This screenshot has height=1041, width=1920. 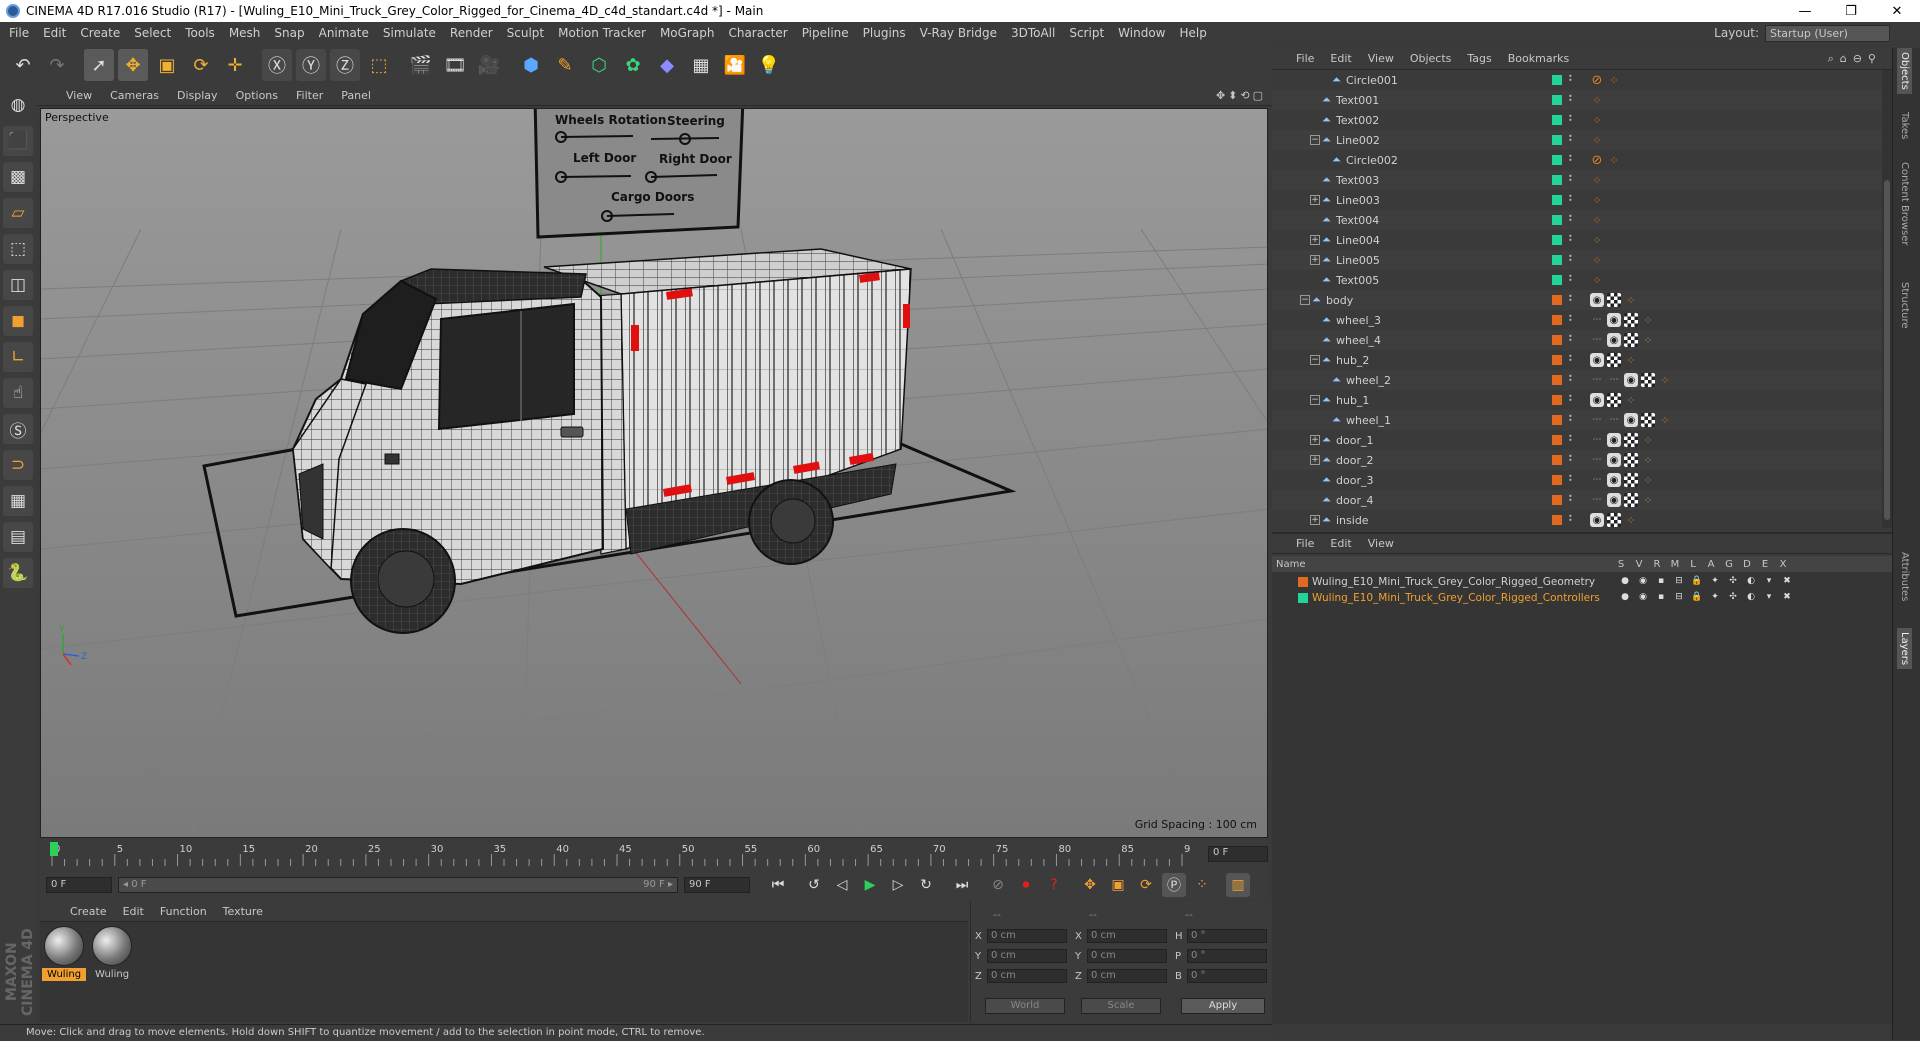 I want to click on key-position-icon: ✥, so click(x=1090, y=885).